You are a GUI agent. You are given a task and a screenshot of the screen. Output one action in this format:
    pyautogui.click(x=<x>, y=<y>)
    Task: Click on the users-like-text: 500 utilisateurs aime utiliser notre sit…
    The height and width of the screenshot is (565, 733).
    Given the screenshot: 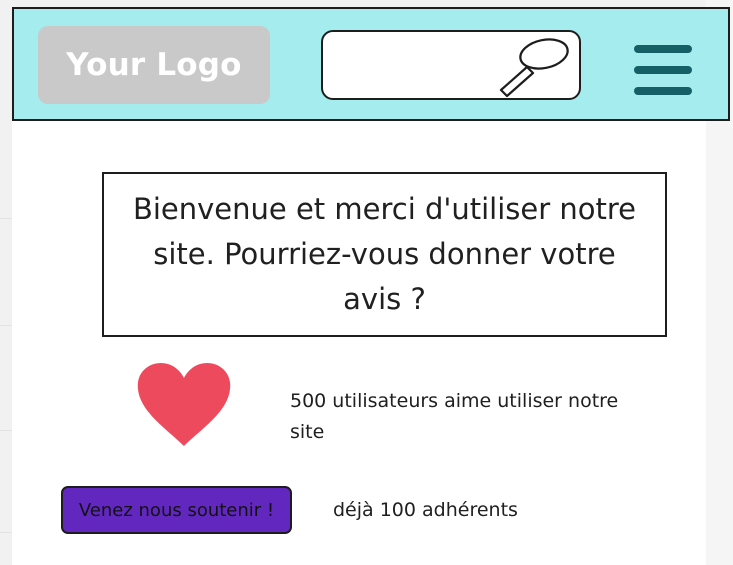 What is the action you would take?
    pyautogui.click(x=454, y=416)
    